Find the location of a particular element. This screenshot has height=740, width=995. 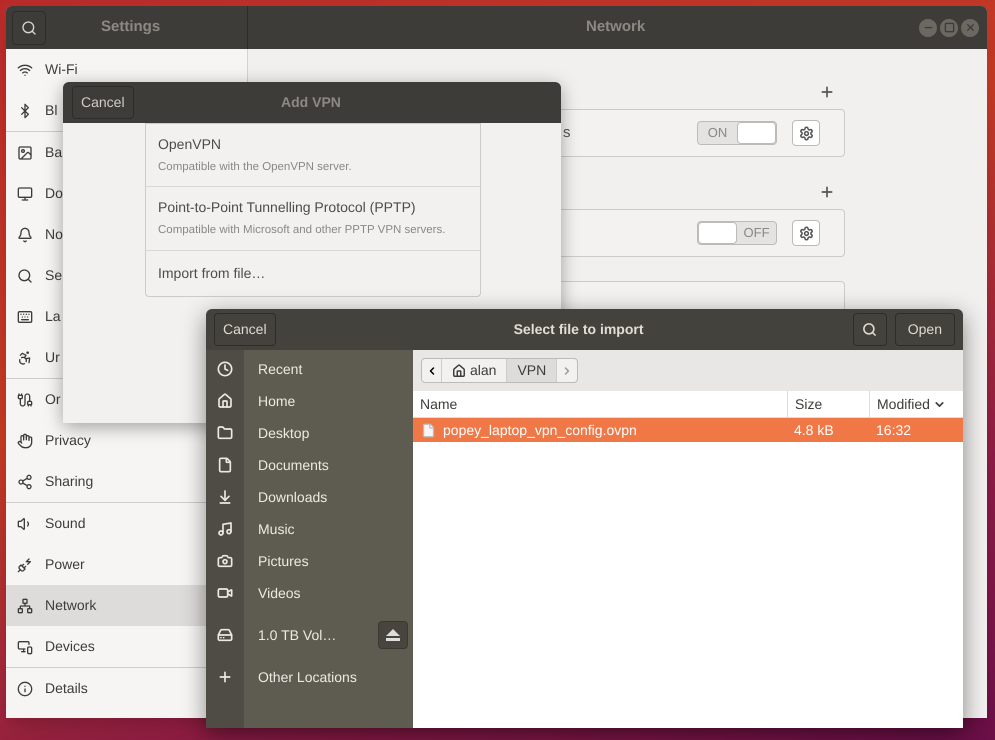

connection-label: s is located at coordinates (566, 132).